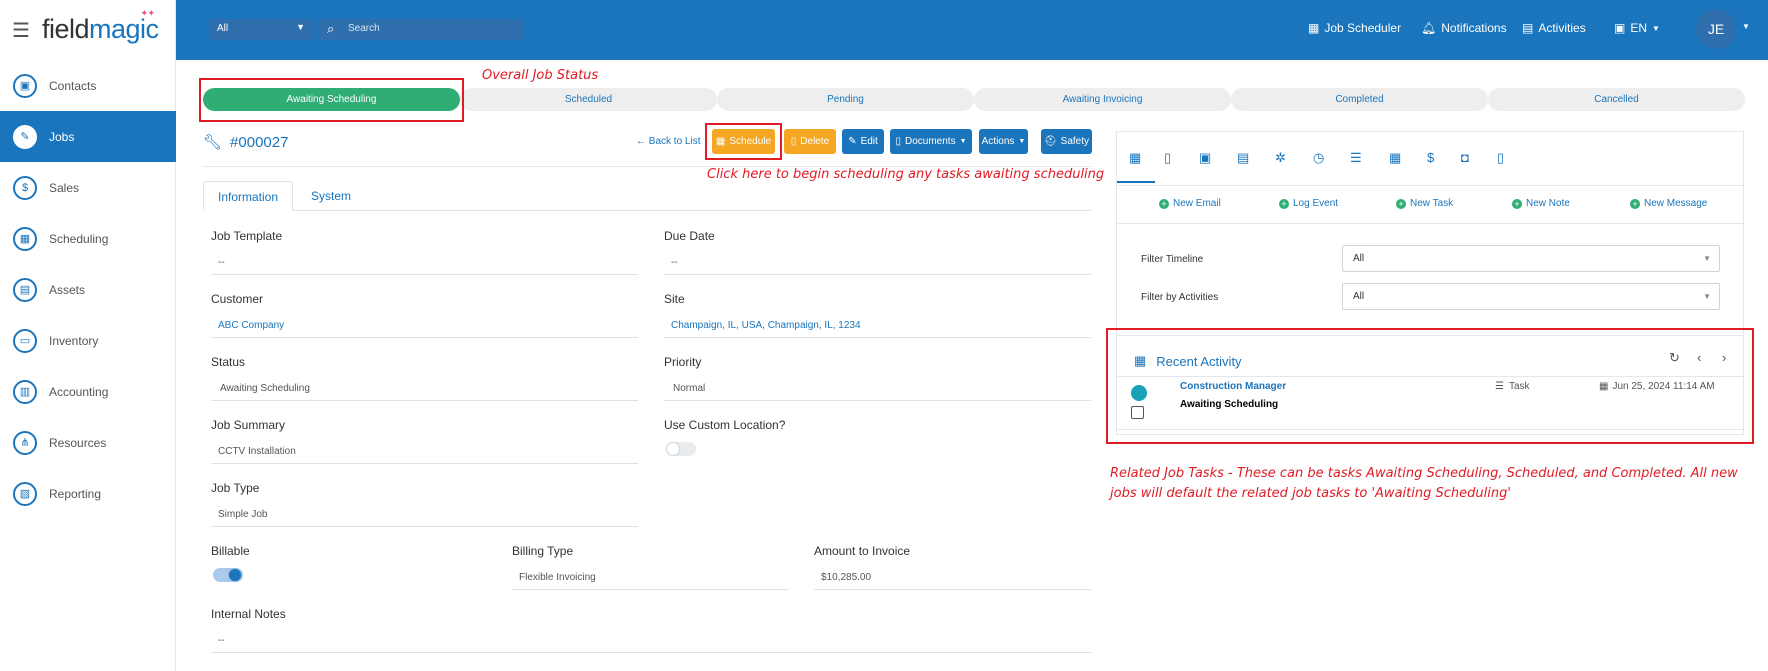 Image resolution: width=1768 pixels, height=671 pixels. Describe the element at coordinates (424, 389) in the screenshot. I see `status-field: Awaiting Scheduling` at that location.